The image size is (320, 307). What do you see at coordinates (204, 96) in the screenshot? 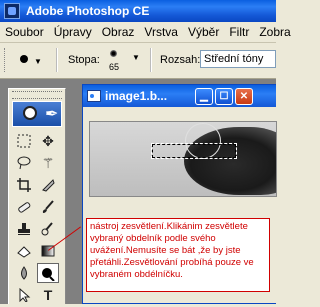
I see `minimize-button: ▁` at bounding box center [204, 96].